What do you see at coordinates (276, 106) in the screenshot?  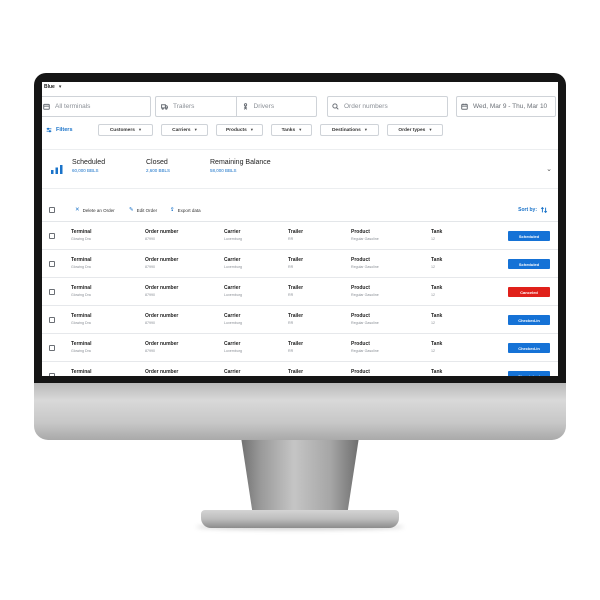 I see `drivers-field: Drivers` at bounding box center [276, 106].